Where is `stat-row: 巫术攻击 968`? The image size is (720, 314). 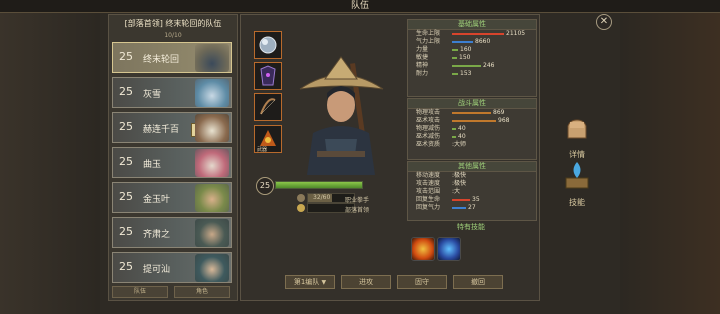
stat-row: 巫术攻击 968 is located at coordinates (472, 121).